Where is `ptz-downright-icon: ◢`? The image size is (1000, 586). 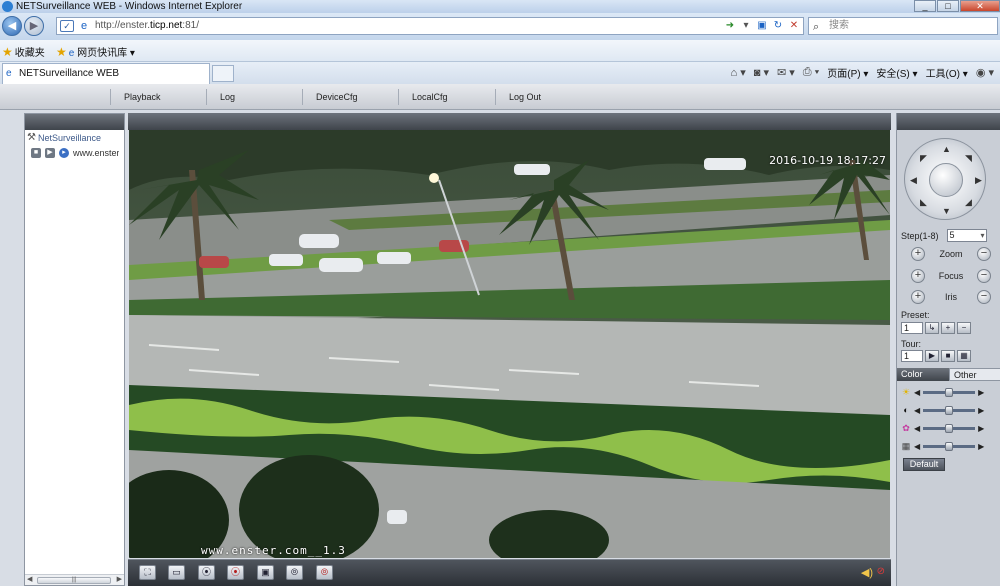
ptz-downright-icon: ◢ is located at coordinates (968, 202).